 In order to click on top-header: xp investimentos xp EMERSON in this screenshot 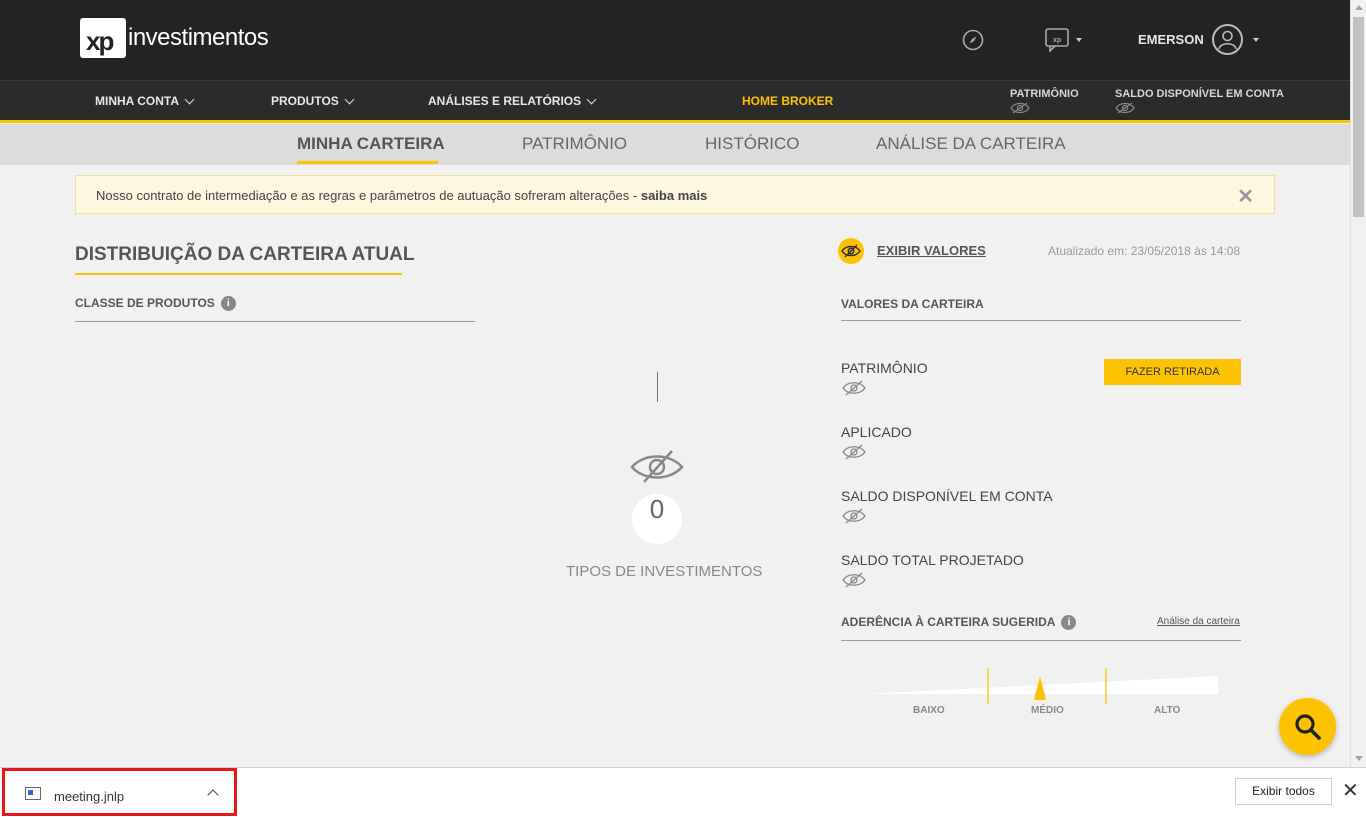, I will do `click(675, 40)`.